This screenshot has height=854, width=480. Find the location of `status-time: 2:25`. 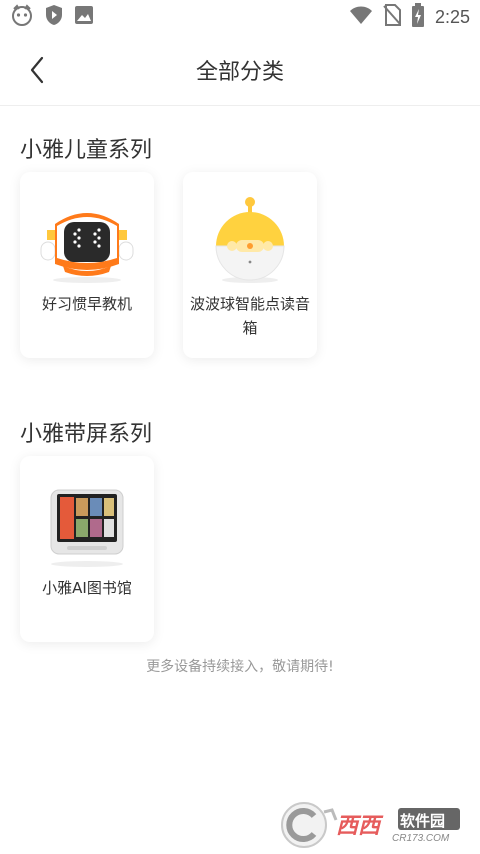

status-time: 2:25 is located at coordinates (452, 16).